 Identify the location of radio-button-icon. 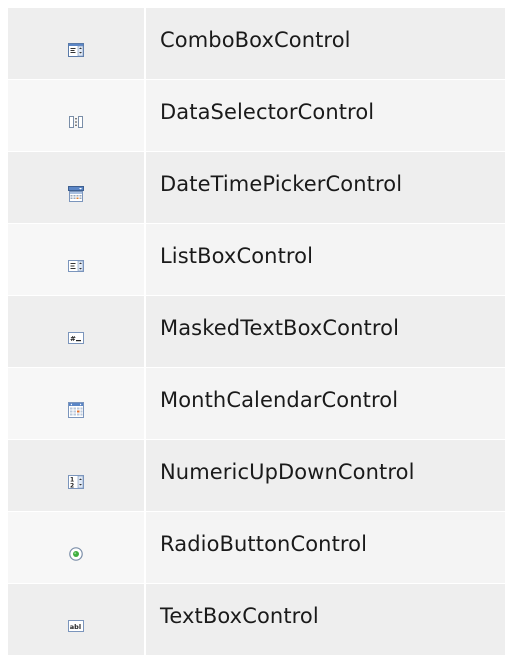
(76, 553).